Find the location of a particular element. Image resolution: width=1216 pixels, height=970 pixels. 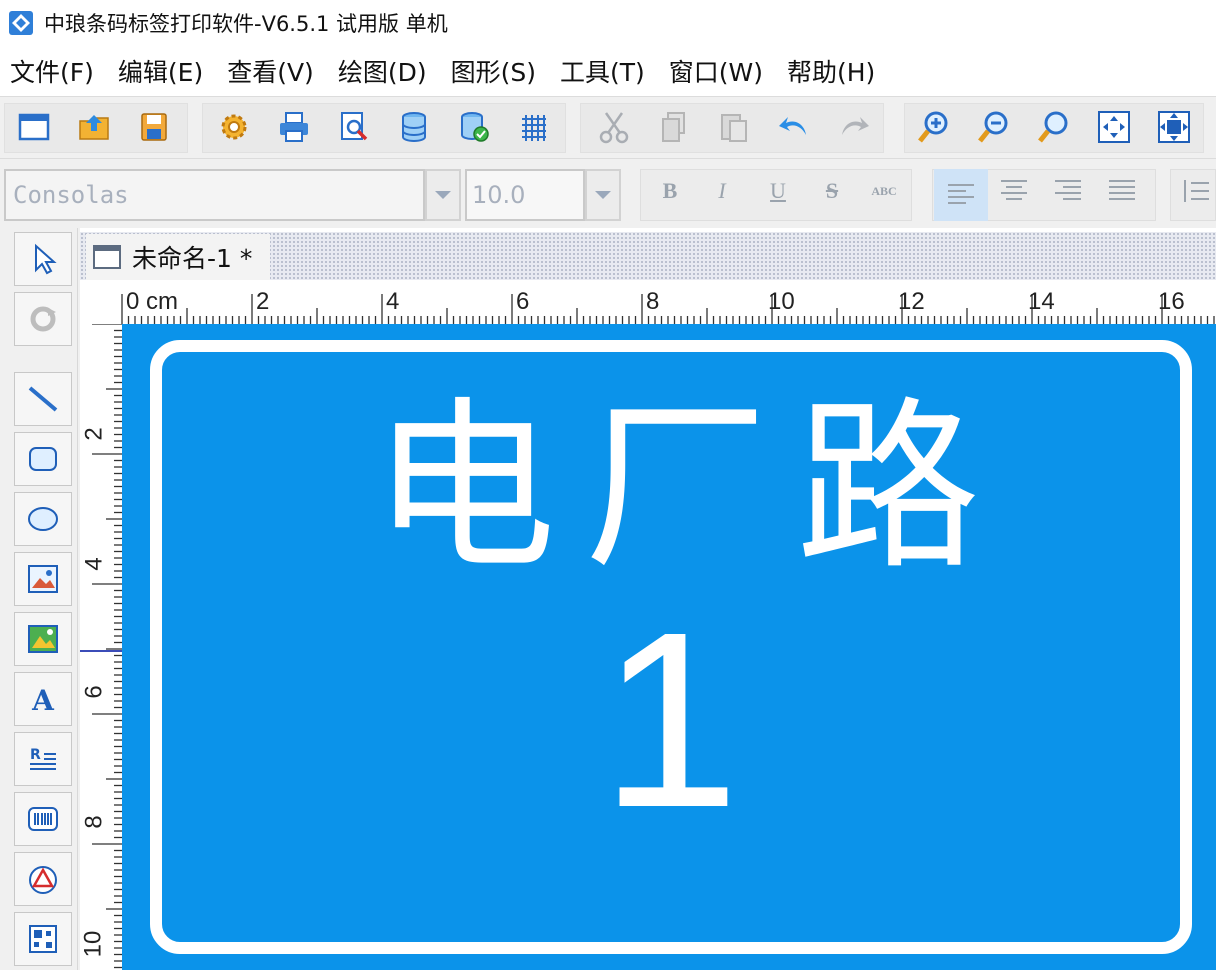

fit-page-button is located at coordinates (1174, 127).